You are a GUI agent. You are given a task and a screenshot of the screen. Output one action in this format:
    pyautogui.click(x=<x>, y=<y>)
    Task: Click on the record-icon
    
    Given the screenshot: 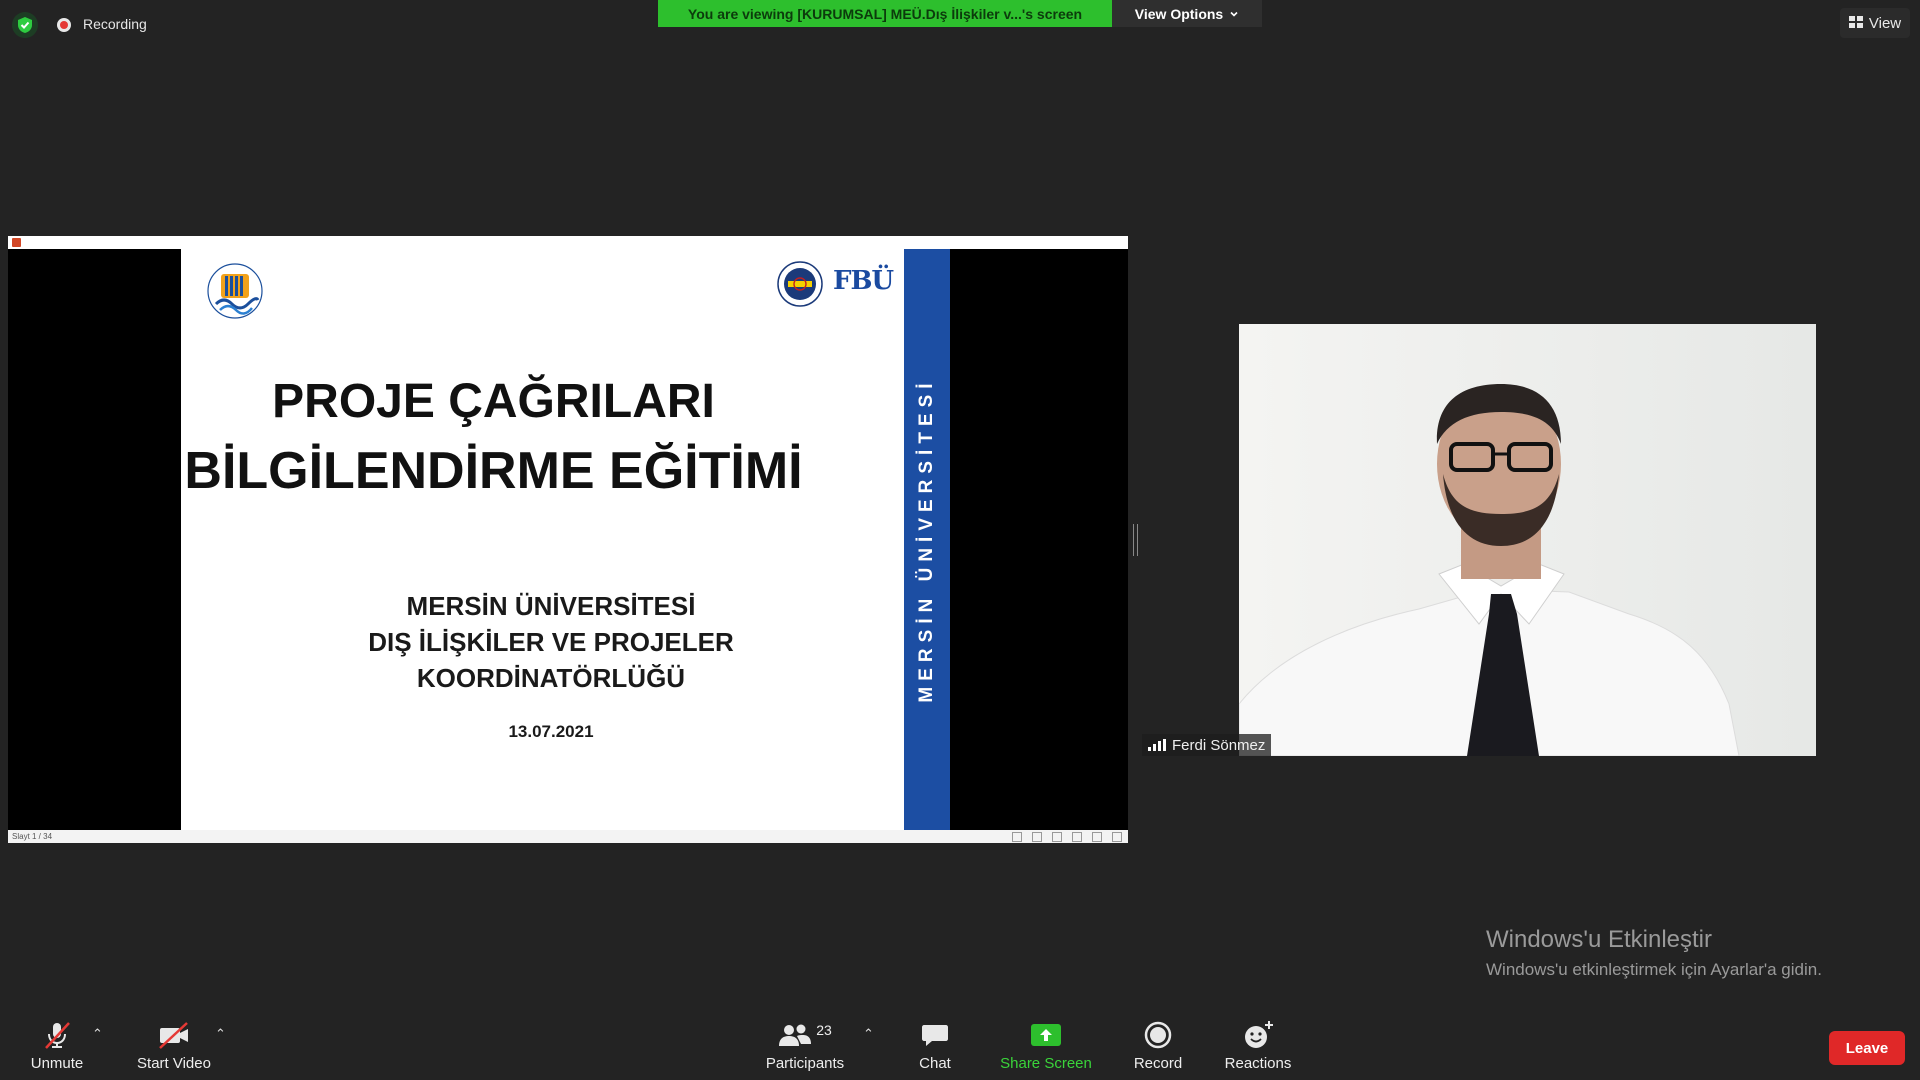 What is the action you would take?
    pyautogui.click(x=1158, y=1035)
    